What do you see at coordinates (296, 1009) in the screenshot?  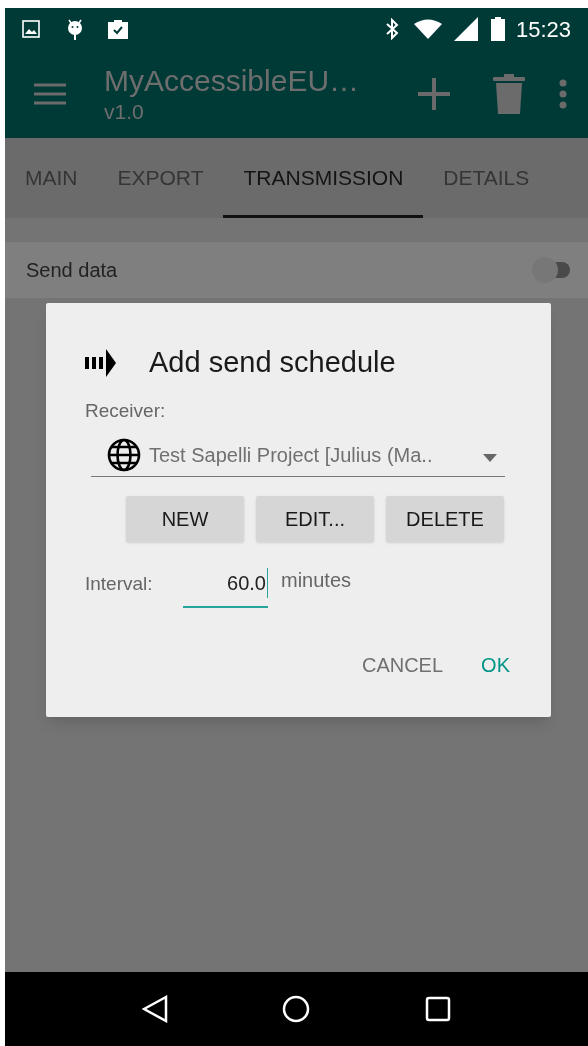 I see `home-icon` at bounding box center [296, 1009].